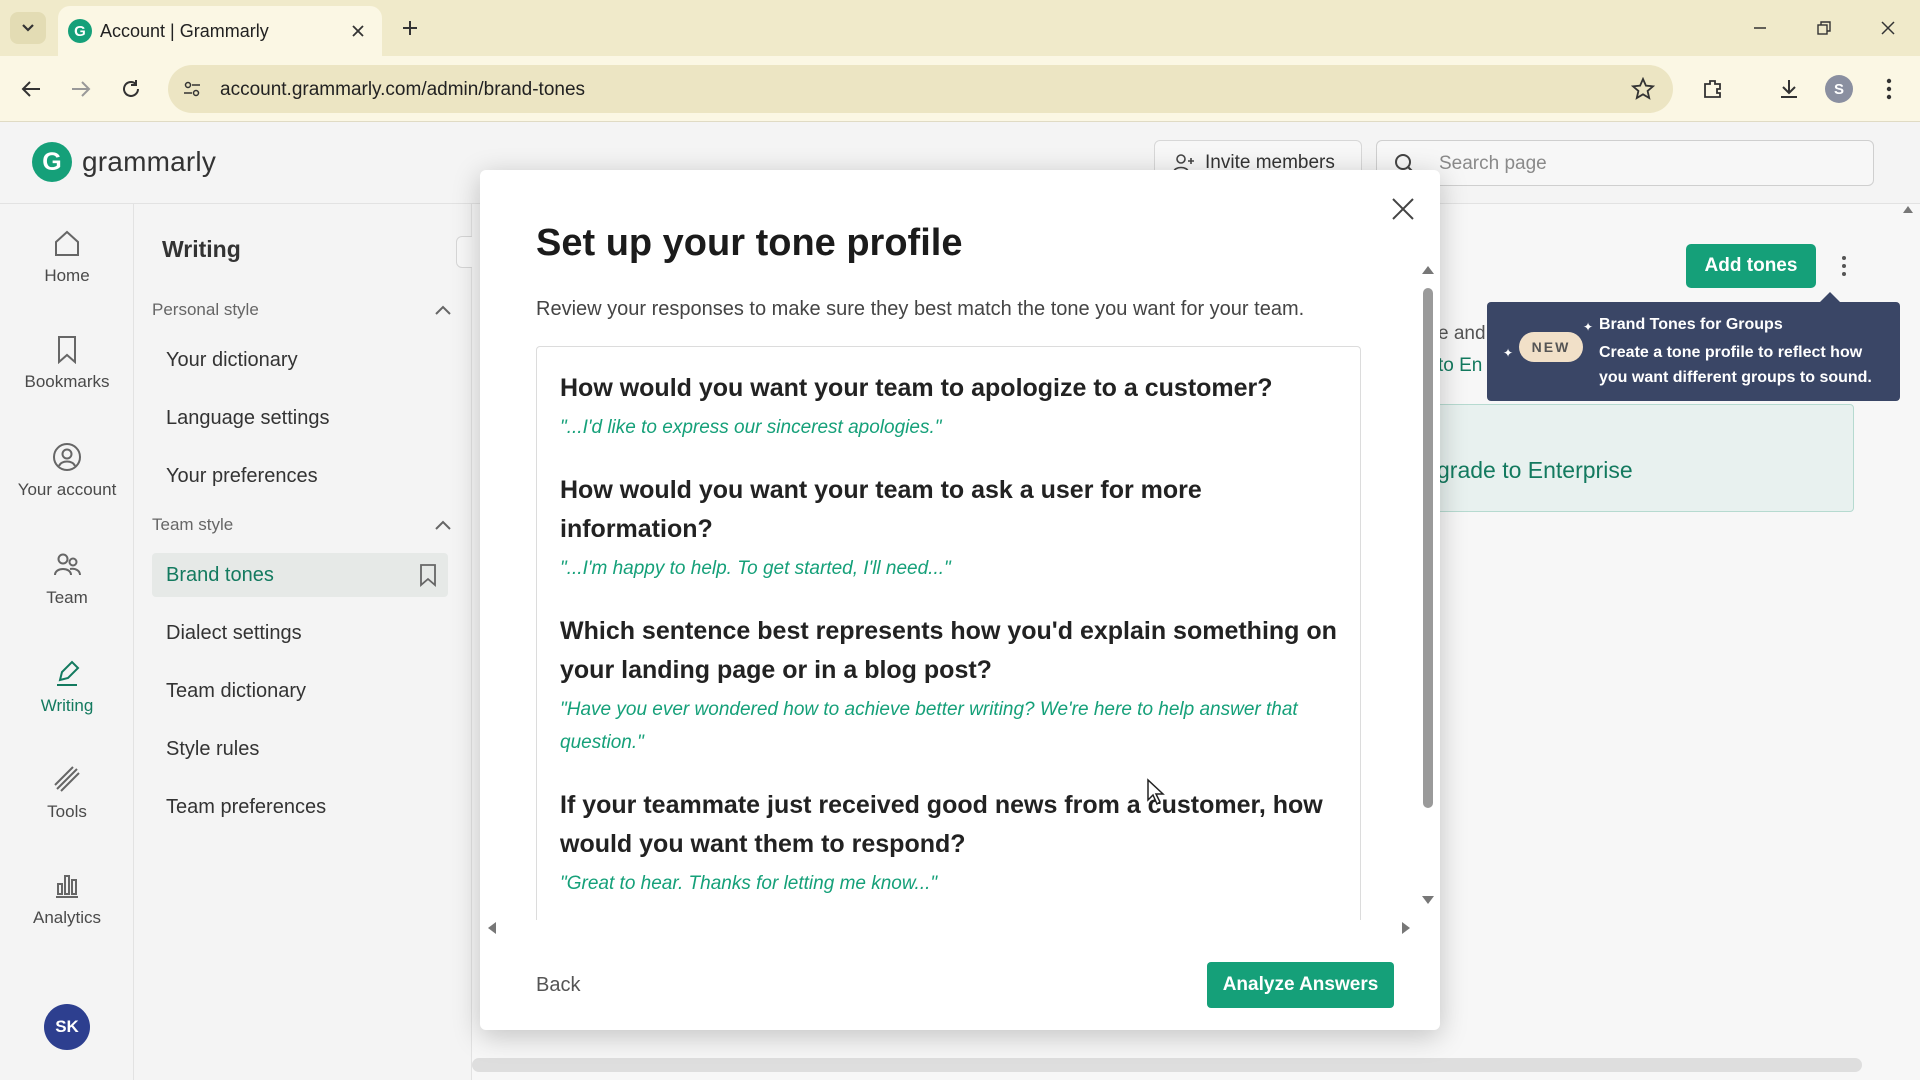  Describe the element at coordinates (67, 809) in the screenshot. I see `rail-item-tools: Tools` at that location.